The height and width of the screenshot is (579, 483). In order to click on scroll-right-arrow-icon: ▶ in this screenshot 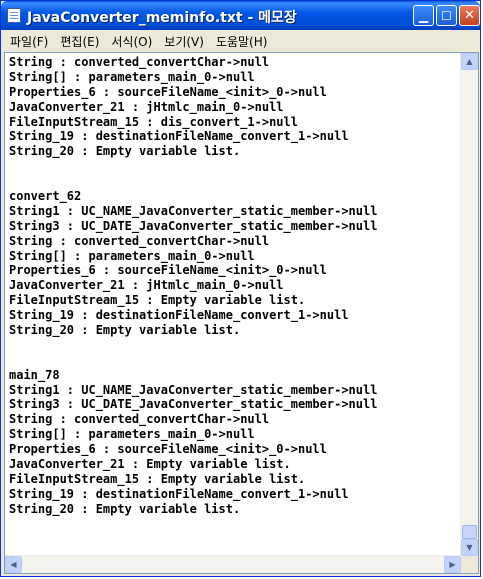, I will do `click(452, 564)`.